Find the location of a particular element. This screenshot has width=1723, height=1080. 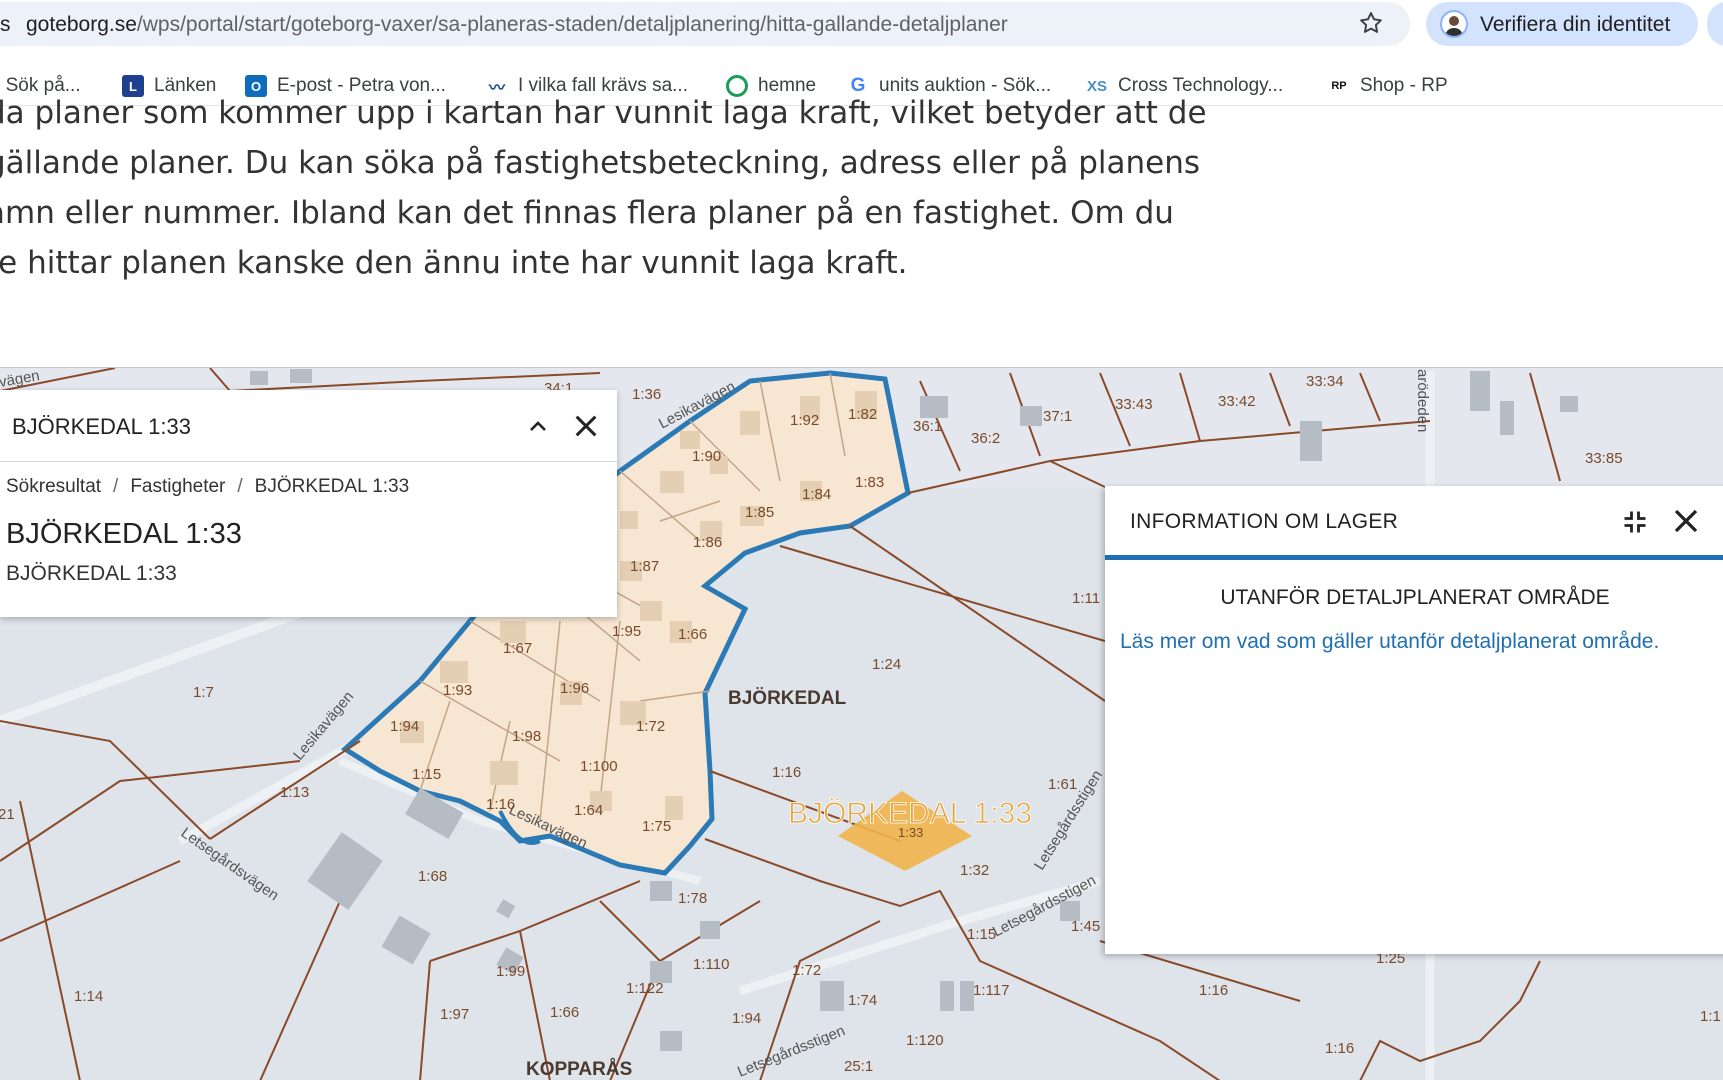

svg-text: 25:1 is located at coordinates (858, 1066).